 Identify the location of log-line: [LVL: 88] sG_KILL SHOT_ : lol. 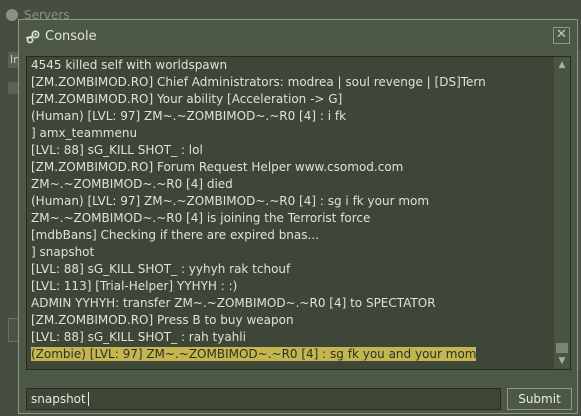
(291, 150).